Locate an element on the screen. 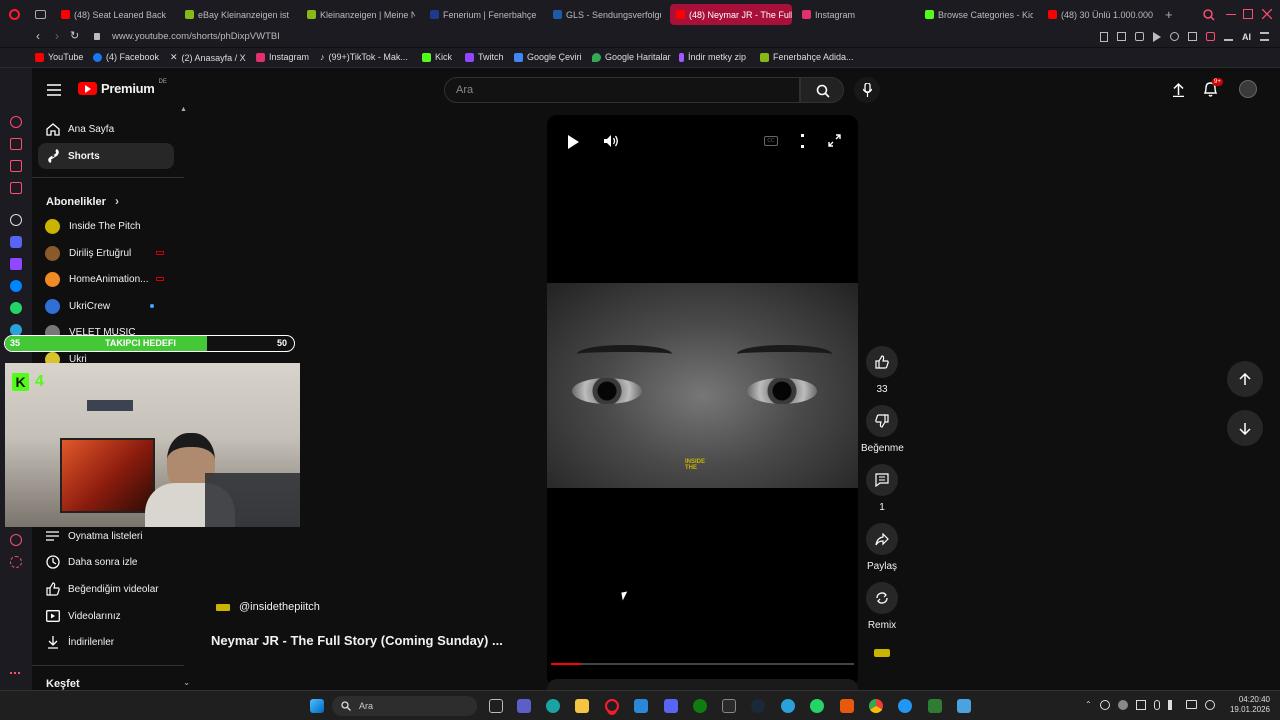  chatgpt-icon is located at coordinates (16, 220).